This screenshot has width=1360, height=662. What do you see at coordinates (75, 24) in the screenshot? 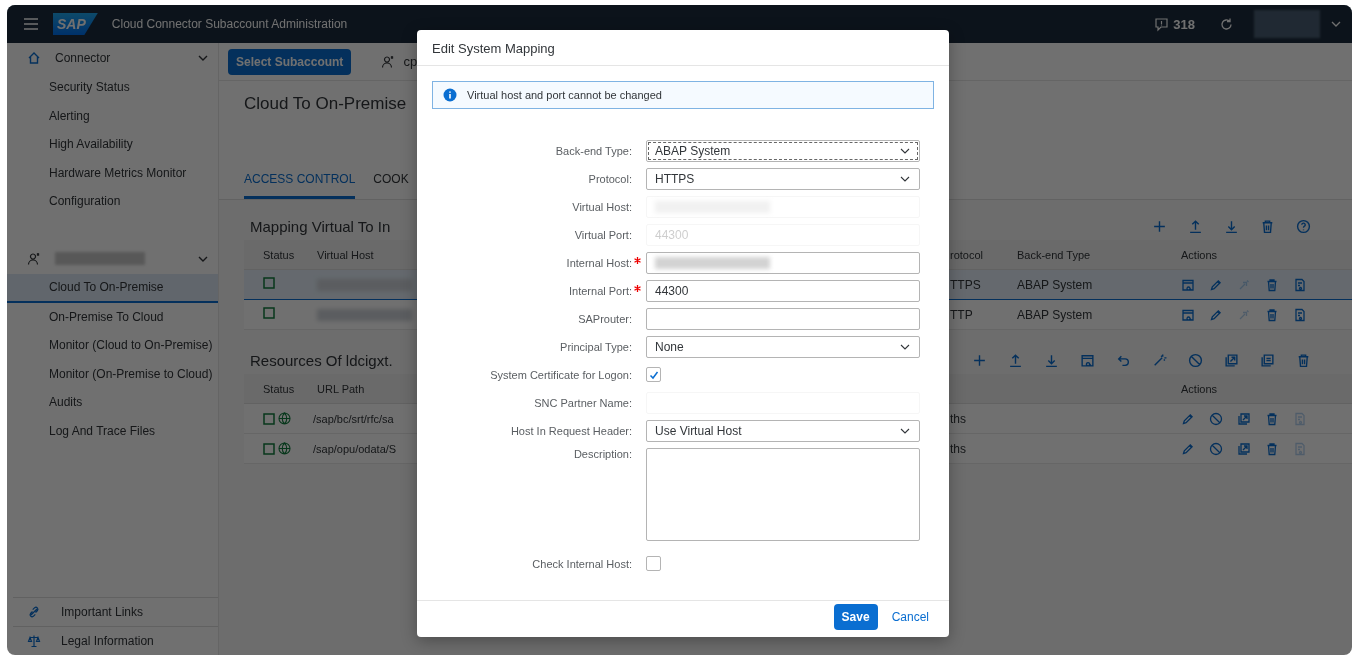
I see `logo: SAP` at bounding box center [75, 24].